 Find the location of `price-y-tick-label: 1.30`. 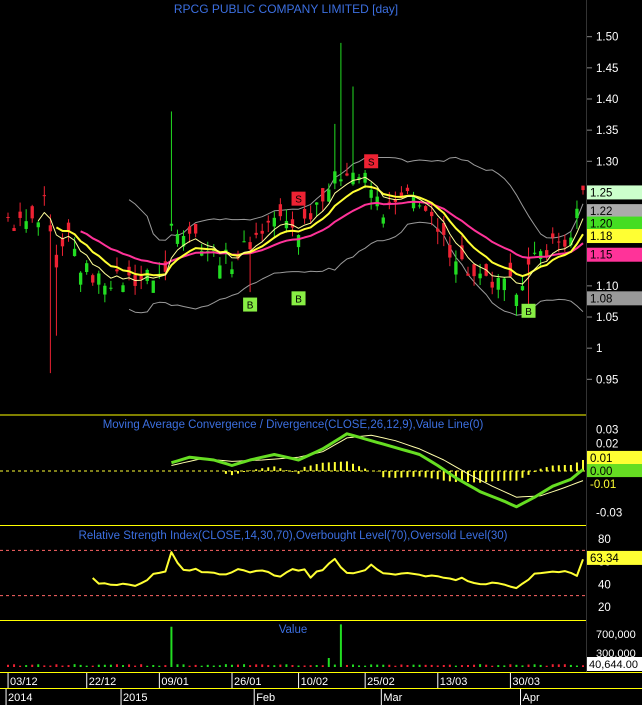

price-y-tick-label: 1.30 is located at coordinates (607, 162).